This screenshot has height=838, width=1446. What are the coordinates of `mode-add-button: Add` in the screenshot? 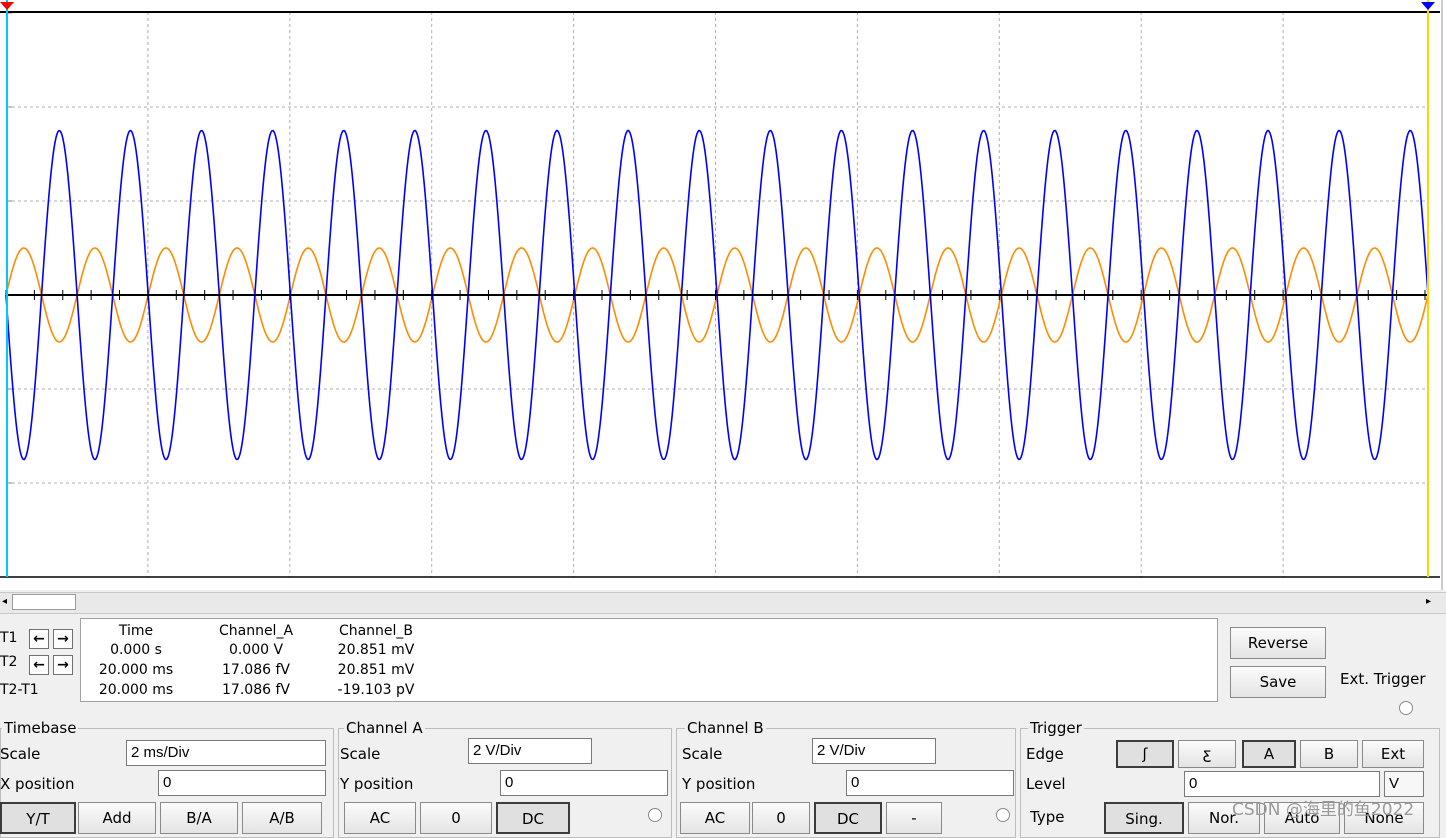 It's located at (117, 818).